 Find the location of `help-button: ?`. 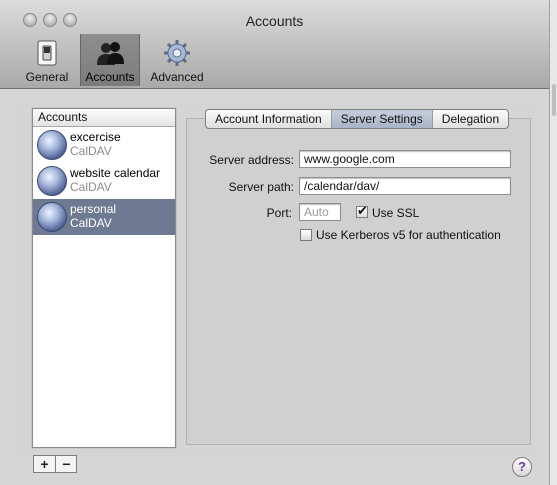

help-button: ? is located at coordinates (522, 467).